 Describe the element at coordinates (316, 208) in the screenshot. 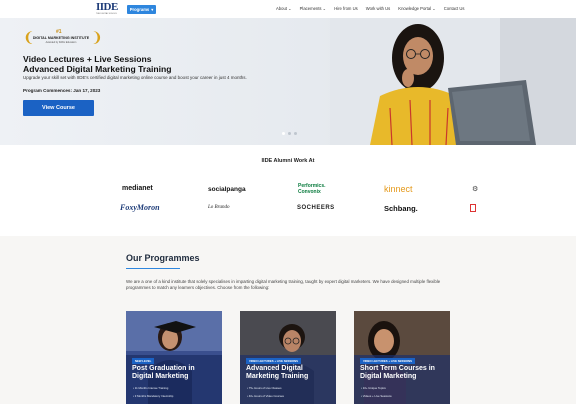

I see `company-logo-socheers: SOCHEERS` at that location.